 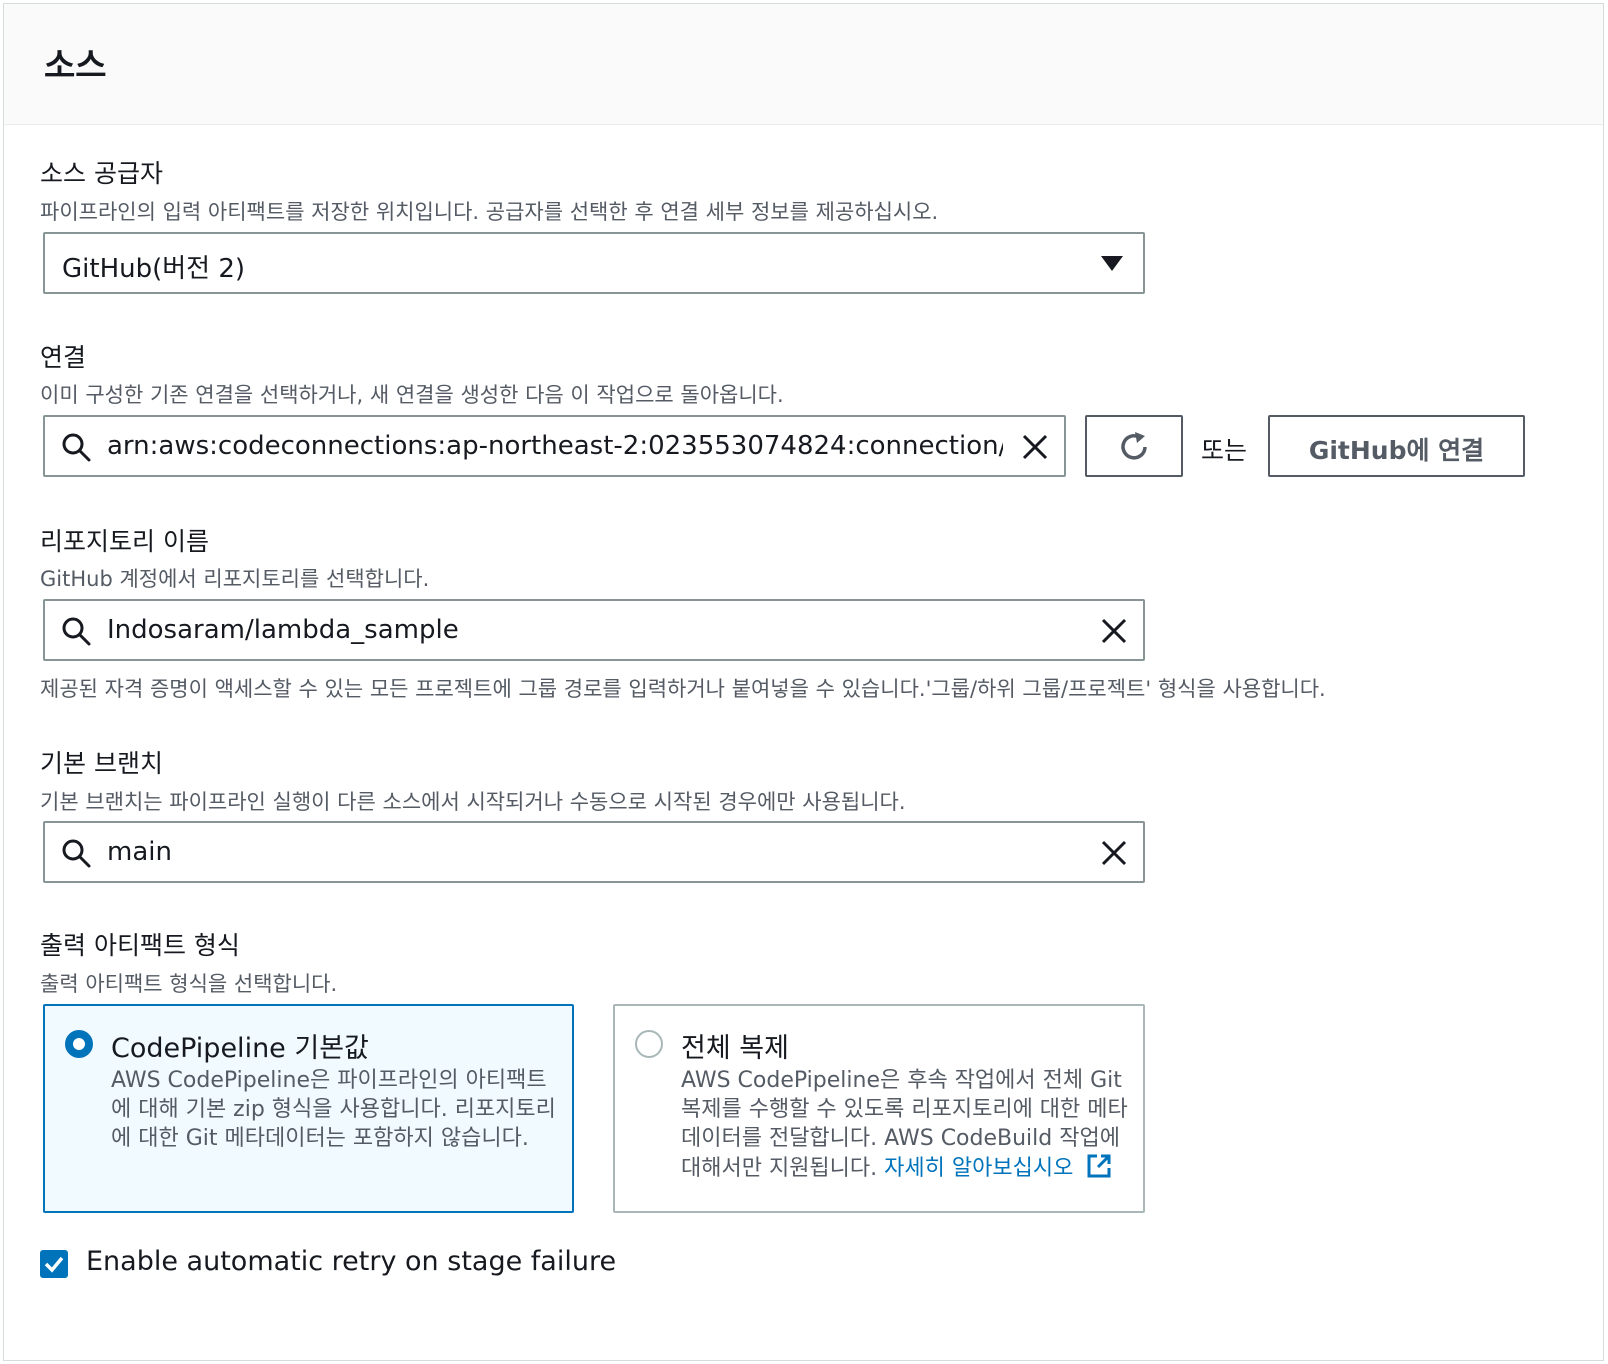 What do you see at coordinates (351, 1261) in the screenshot?
I see `retry-label: Enable automatic retry on stage failure` at bounding box center [351, 1261].